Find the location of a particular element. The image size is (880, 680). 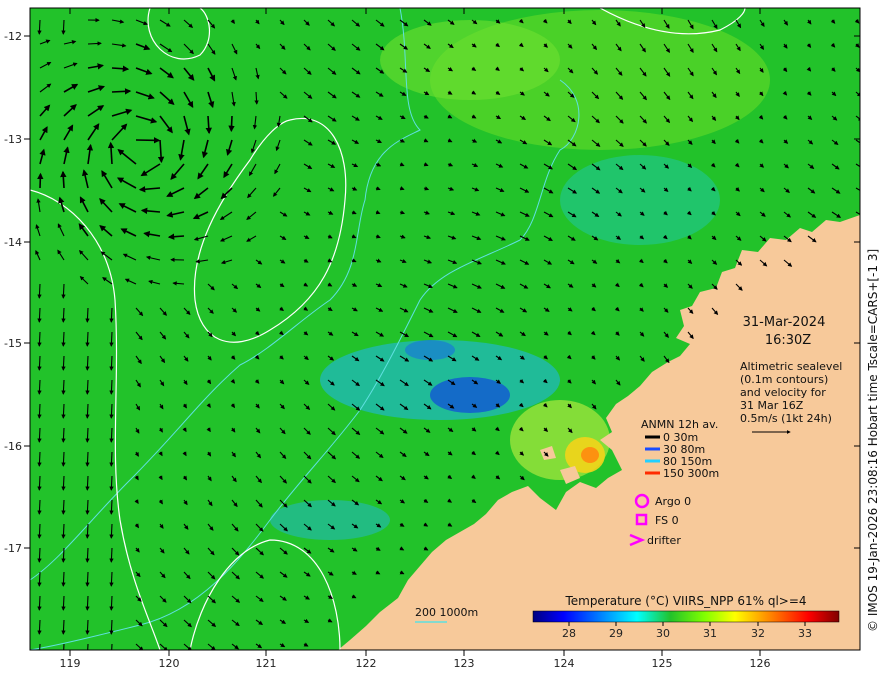

x-tick-label: 123 is located at coordinates (464, 663).